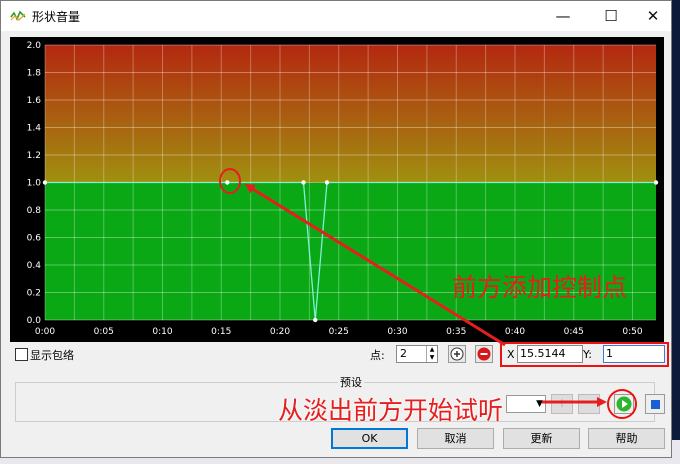 The height and width of the screenshot is (464, 680). I want to click on plus-circle-icon, so click(457, 354).